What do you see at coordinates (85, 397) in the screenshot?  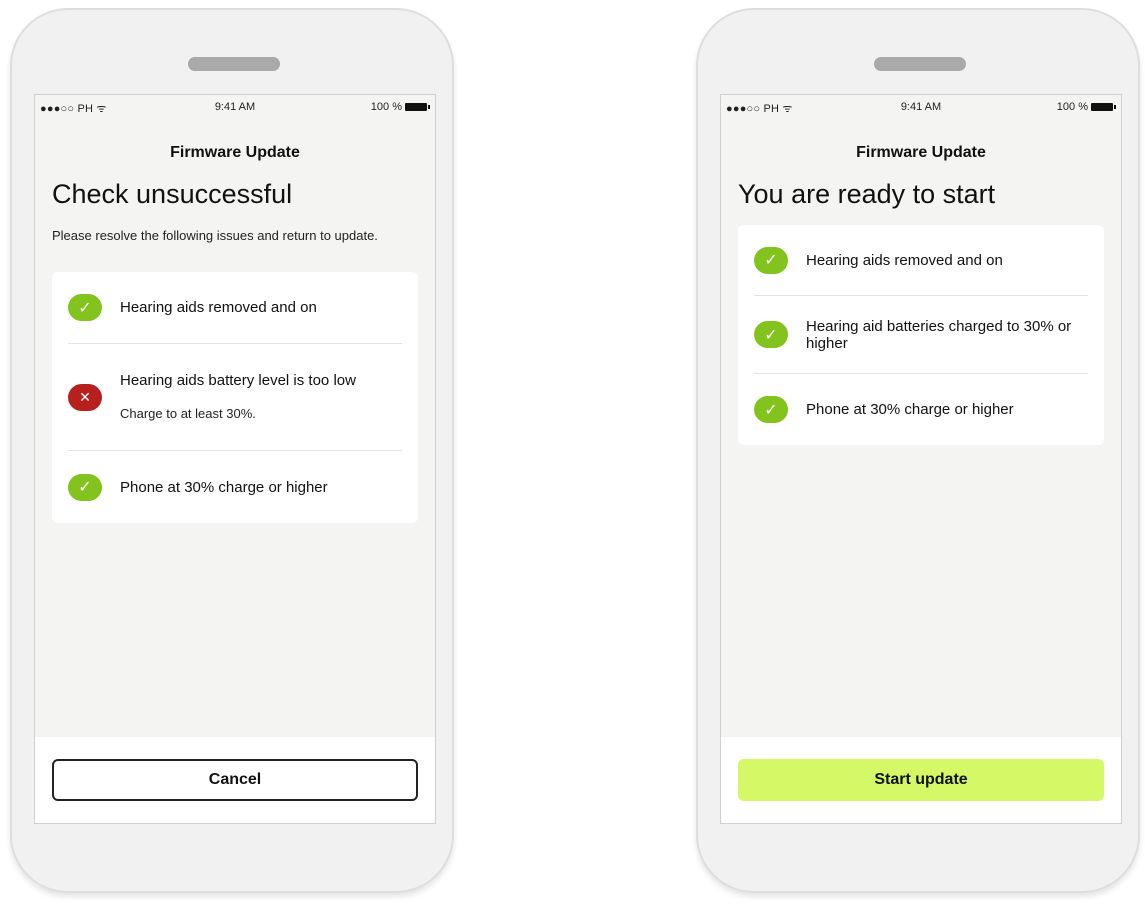 I see `close-icon: ✕` at bounding box center [85, 397].